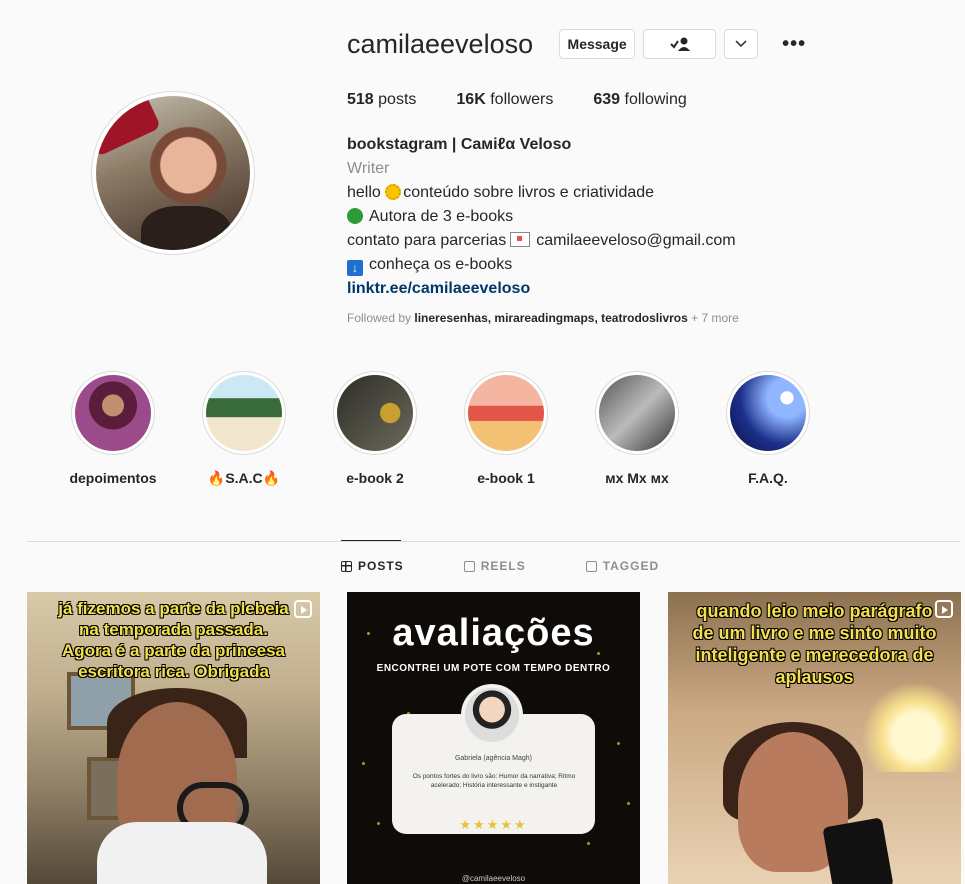 The image size is (965, 884). I want to click on tagged-icon, so click(591, 566).